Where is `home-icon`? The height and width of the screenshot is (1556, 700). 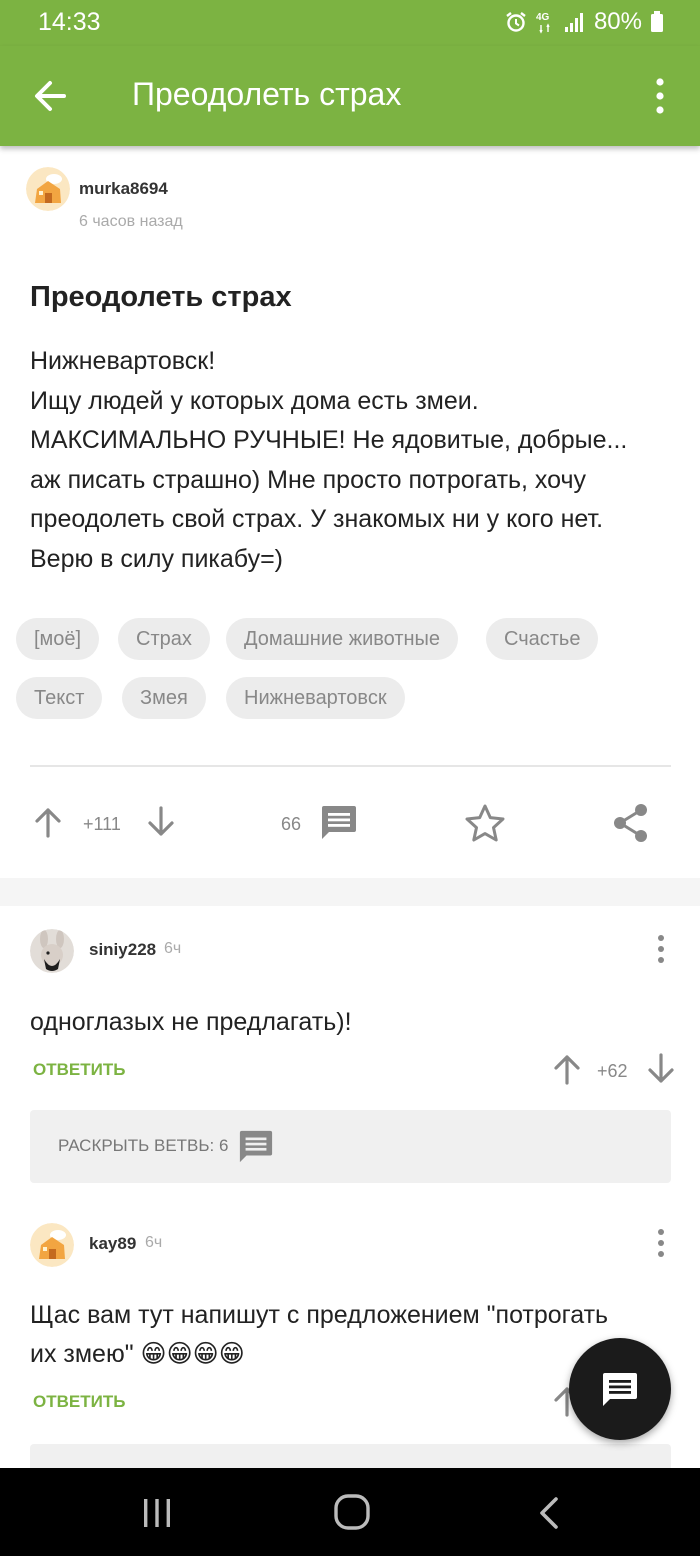
home-icon is located at coordinates (352, 1514).